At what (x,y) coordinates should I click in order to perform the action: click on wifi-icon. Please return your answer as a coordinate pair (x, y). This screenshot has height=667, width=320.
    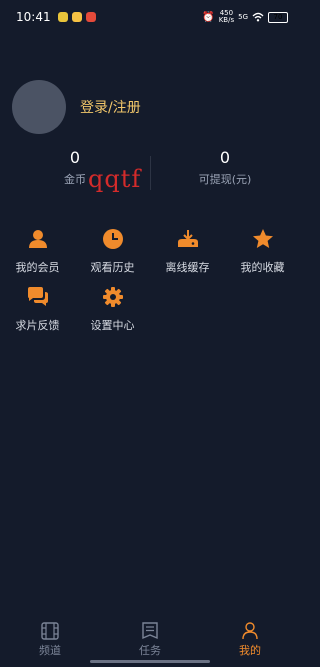
    Looking at the image, I should click on (258, 17).